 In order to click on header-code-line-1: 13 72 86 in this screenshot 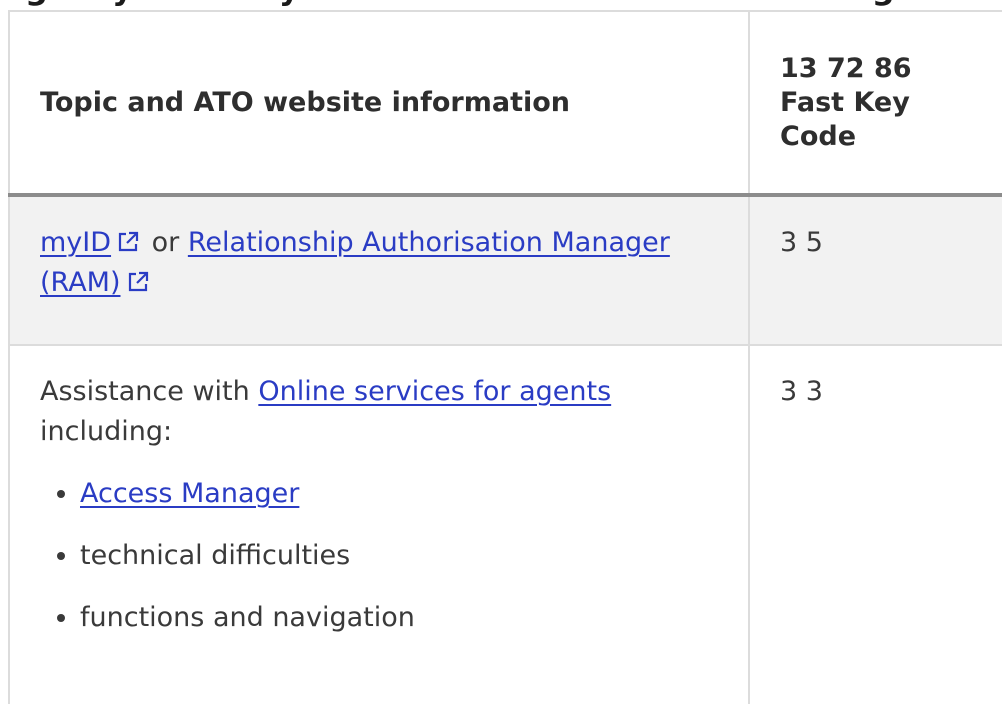, I will do `click(846, 68)`.